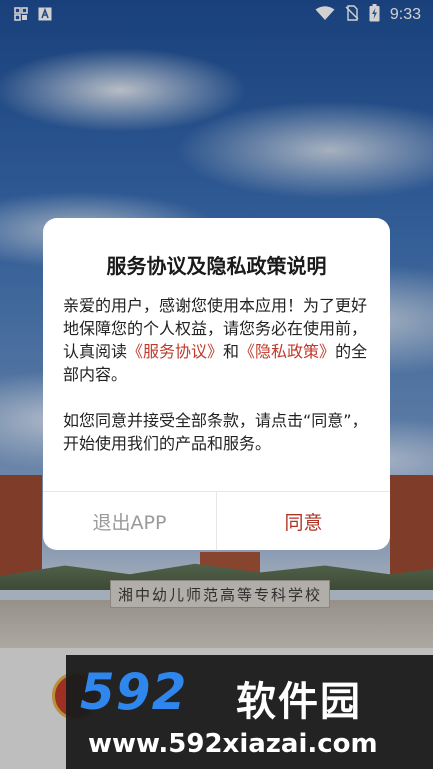  I want to click on exit-app-button: 退出APP, so click(129, 521).